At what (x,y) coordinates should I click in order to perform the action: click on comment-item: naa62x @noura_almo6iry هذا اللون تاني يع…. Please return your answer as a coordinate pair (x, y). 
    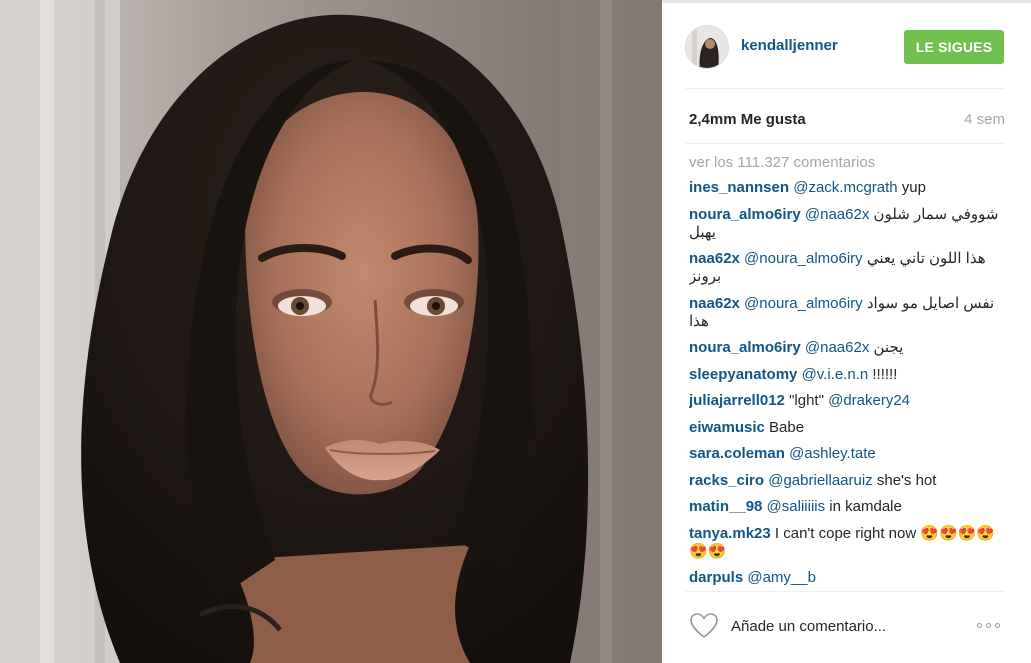
    Looking at the image, I should click on (847, 268).